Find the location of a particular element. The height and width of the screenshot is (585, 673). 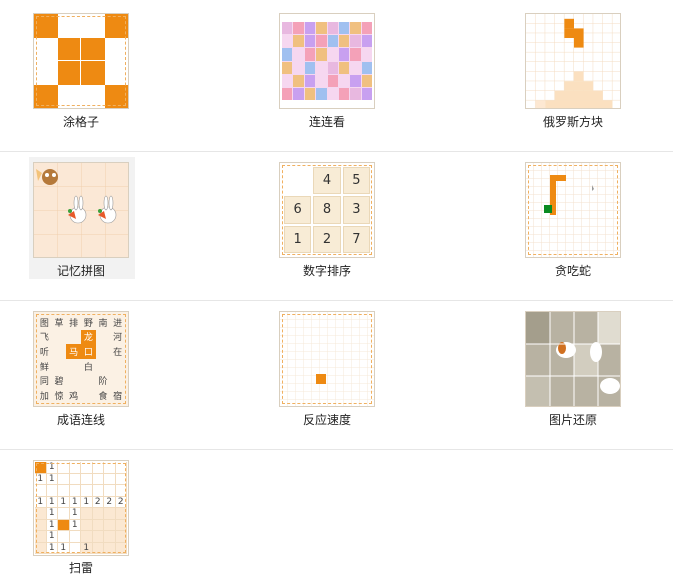

idiom-thumbnail: 图草排野南进飞 龙河听马口在鲜 白同碧 阶加惊鸡食宿 is located at coordinates (81, 359).